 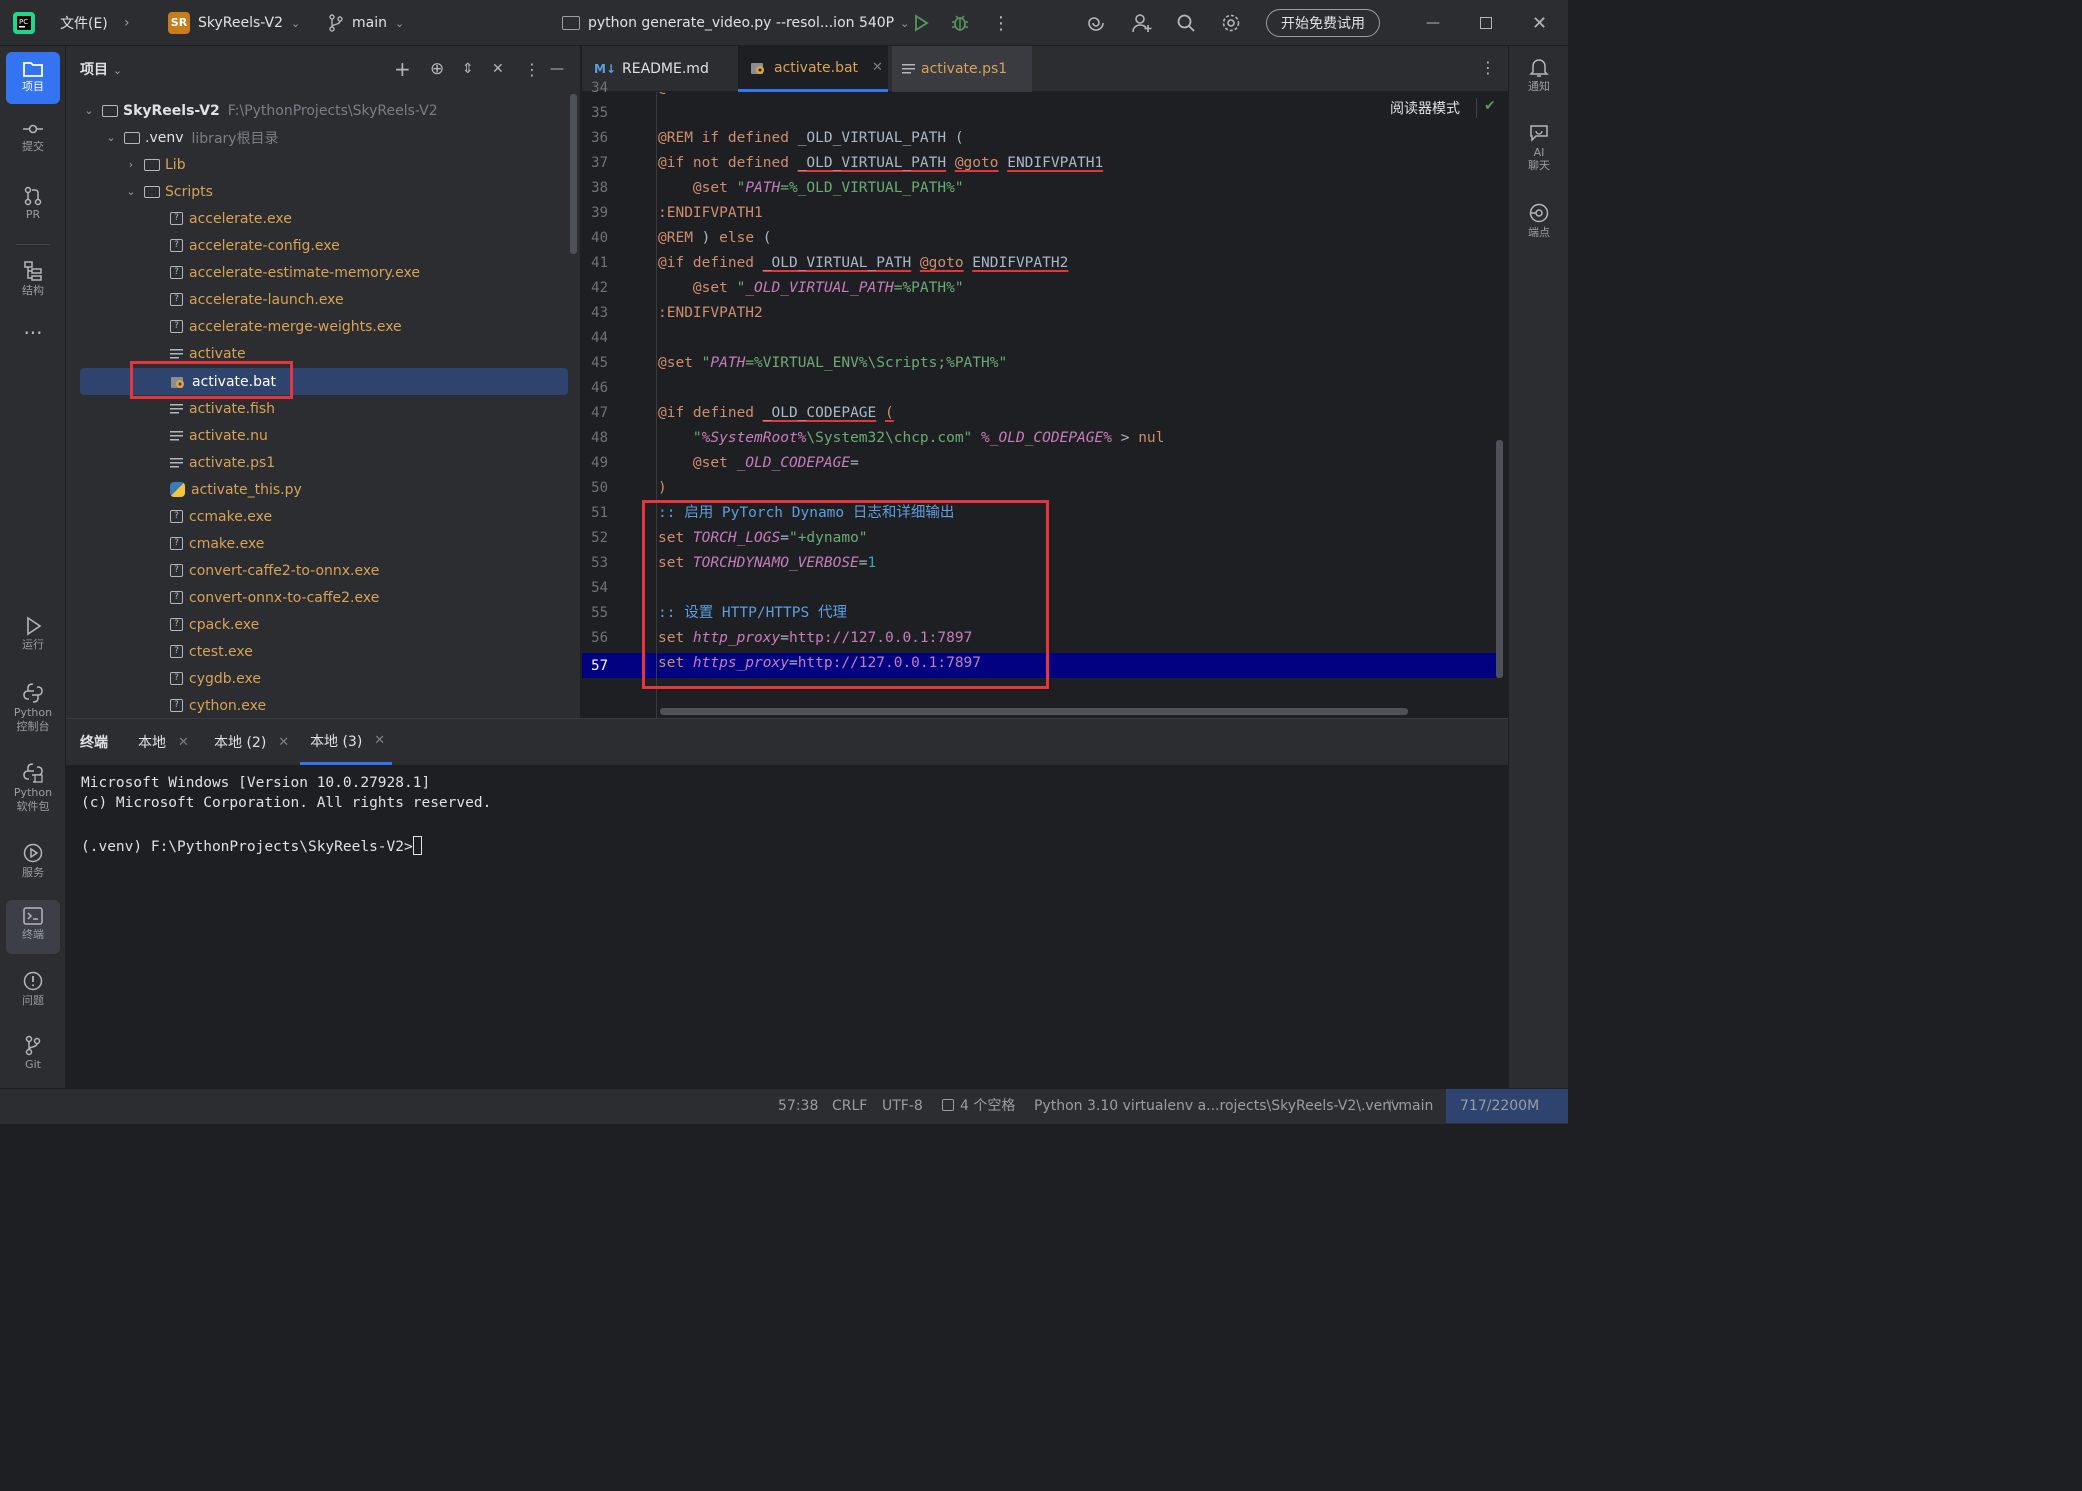 What do you see at coordinates (318, 299) in the screenshot?
I see `tree-item-file: ? accelerate-launch.exe` at bounding box center [318, 299].